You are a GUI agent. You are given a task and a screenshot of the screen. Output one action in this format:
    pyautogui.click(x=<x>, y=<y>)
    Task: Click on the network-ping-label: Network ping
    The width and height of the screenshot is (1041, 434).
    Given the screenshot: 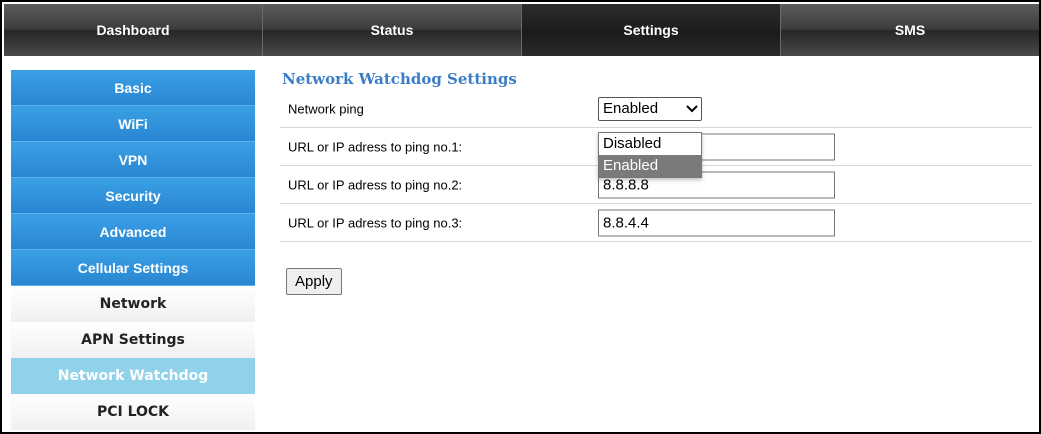 What is the action you would take?
    pyautogui.click(x=326, y=108)
    